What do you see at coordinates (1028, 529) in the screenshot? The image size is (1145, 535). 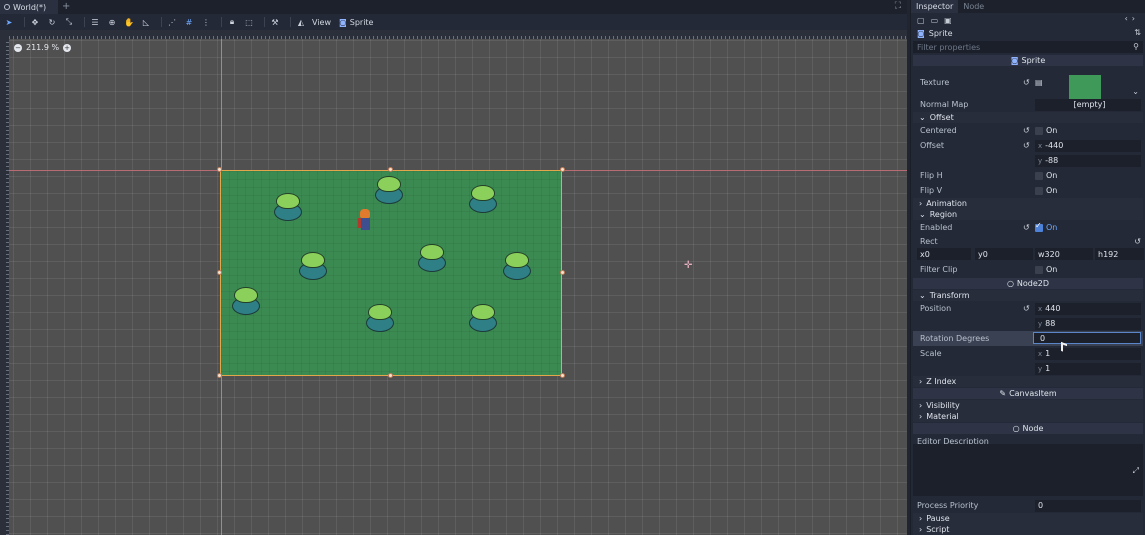 I see `group-script: › Script` at bounding box center [1028, 529].